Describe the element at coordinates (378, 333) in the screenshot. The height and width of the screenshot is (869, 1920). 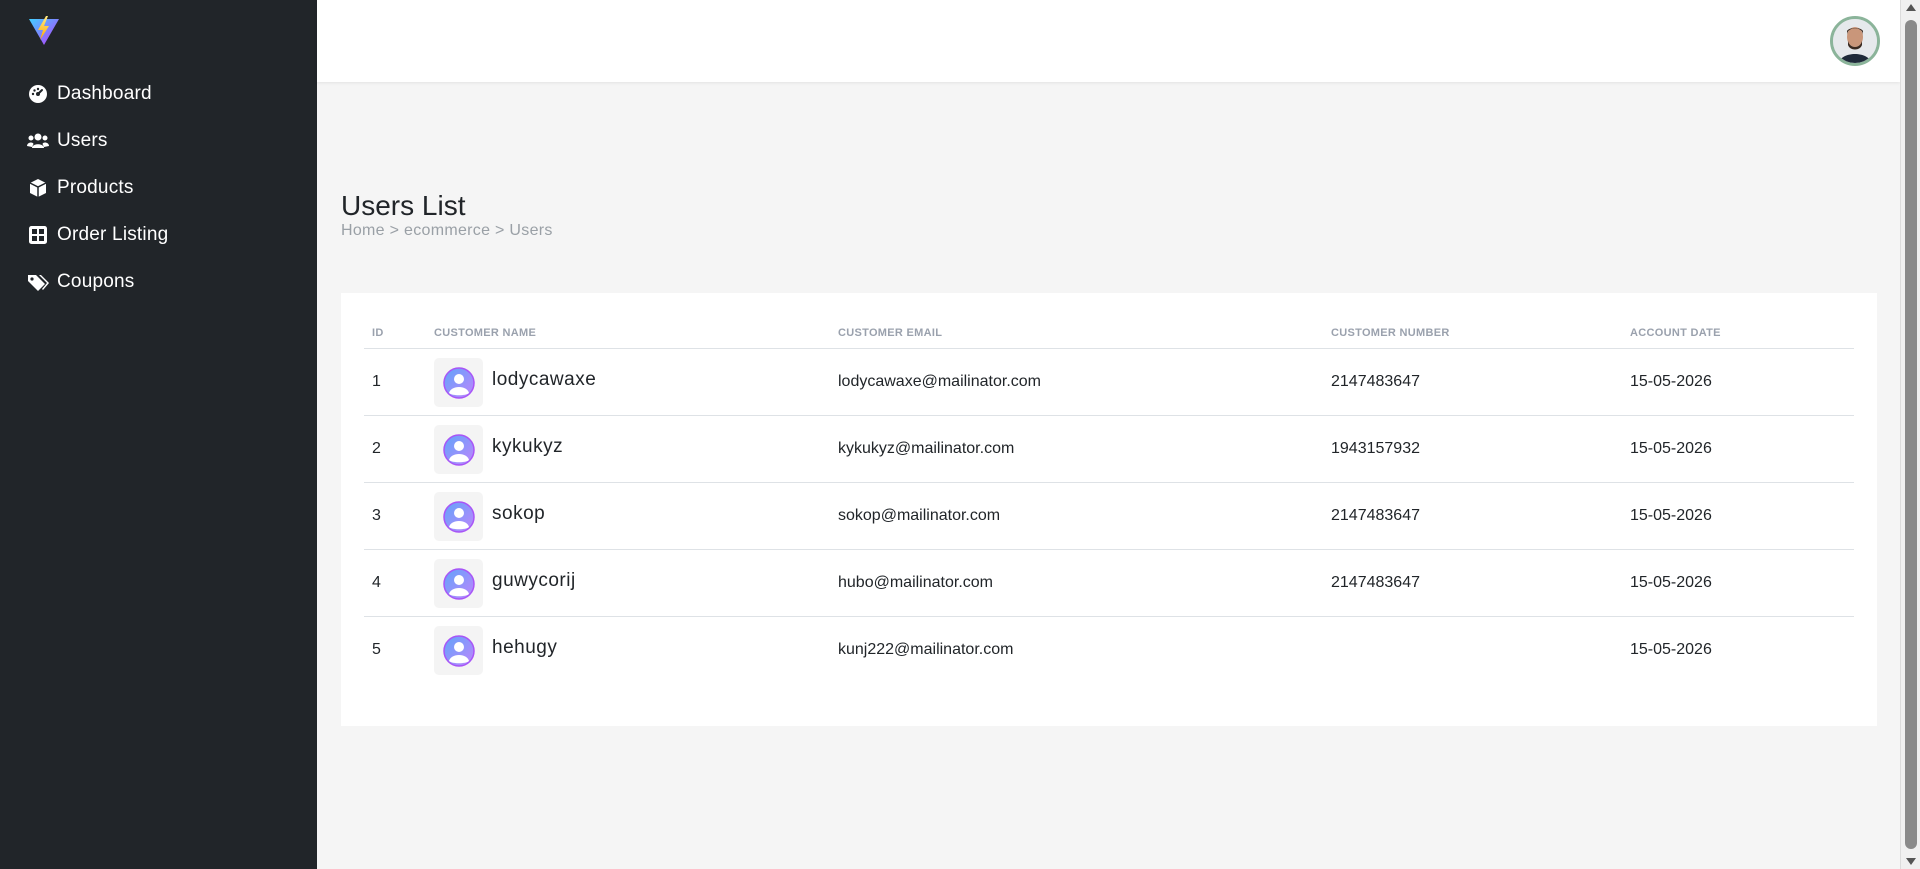
I see `column-header-id: ID` at that location.